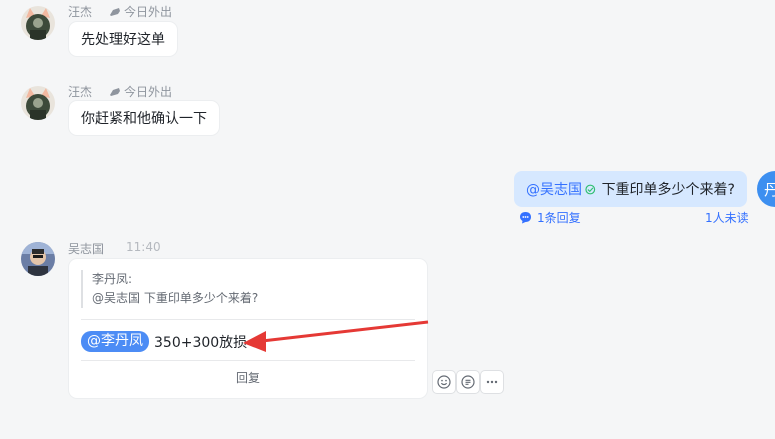 This screenshot has height=439, width=775. I want to click on annotation-arrow, so click(336, 336).